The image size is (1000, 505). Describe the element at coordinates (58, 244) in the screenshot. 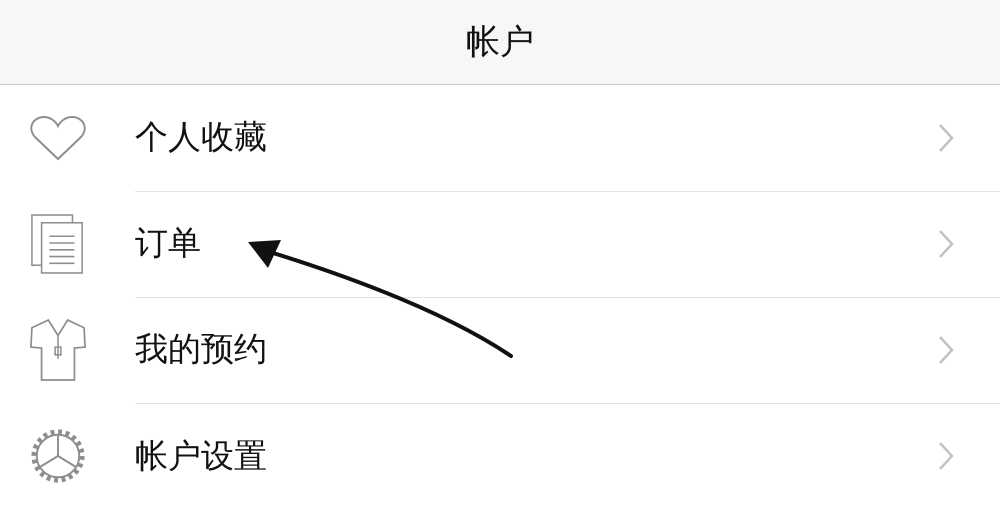

I see `documents-icon` at that location.